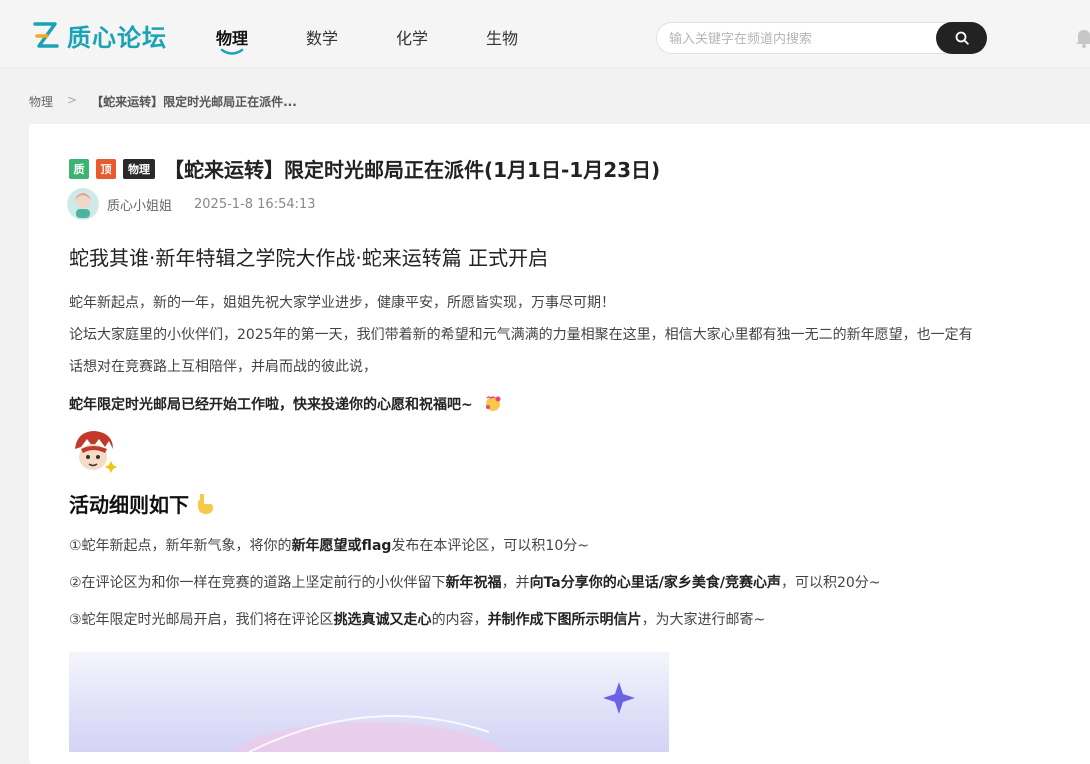 This screenshot has width=1090, height=764. Describe the element at coordinates (232, 40) in the screenshot. I see `nav-tab-physics: 物理` at that location.